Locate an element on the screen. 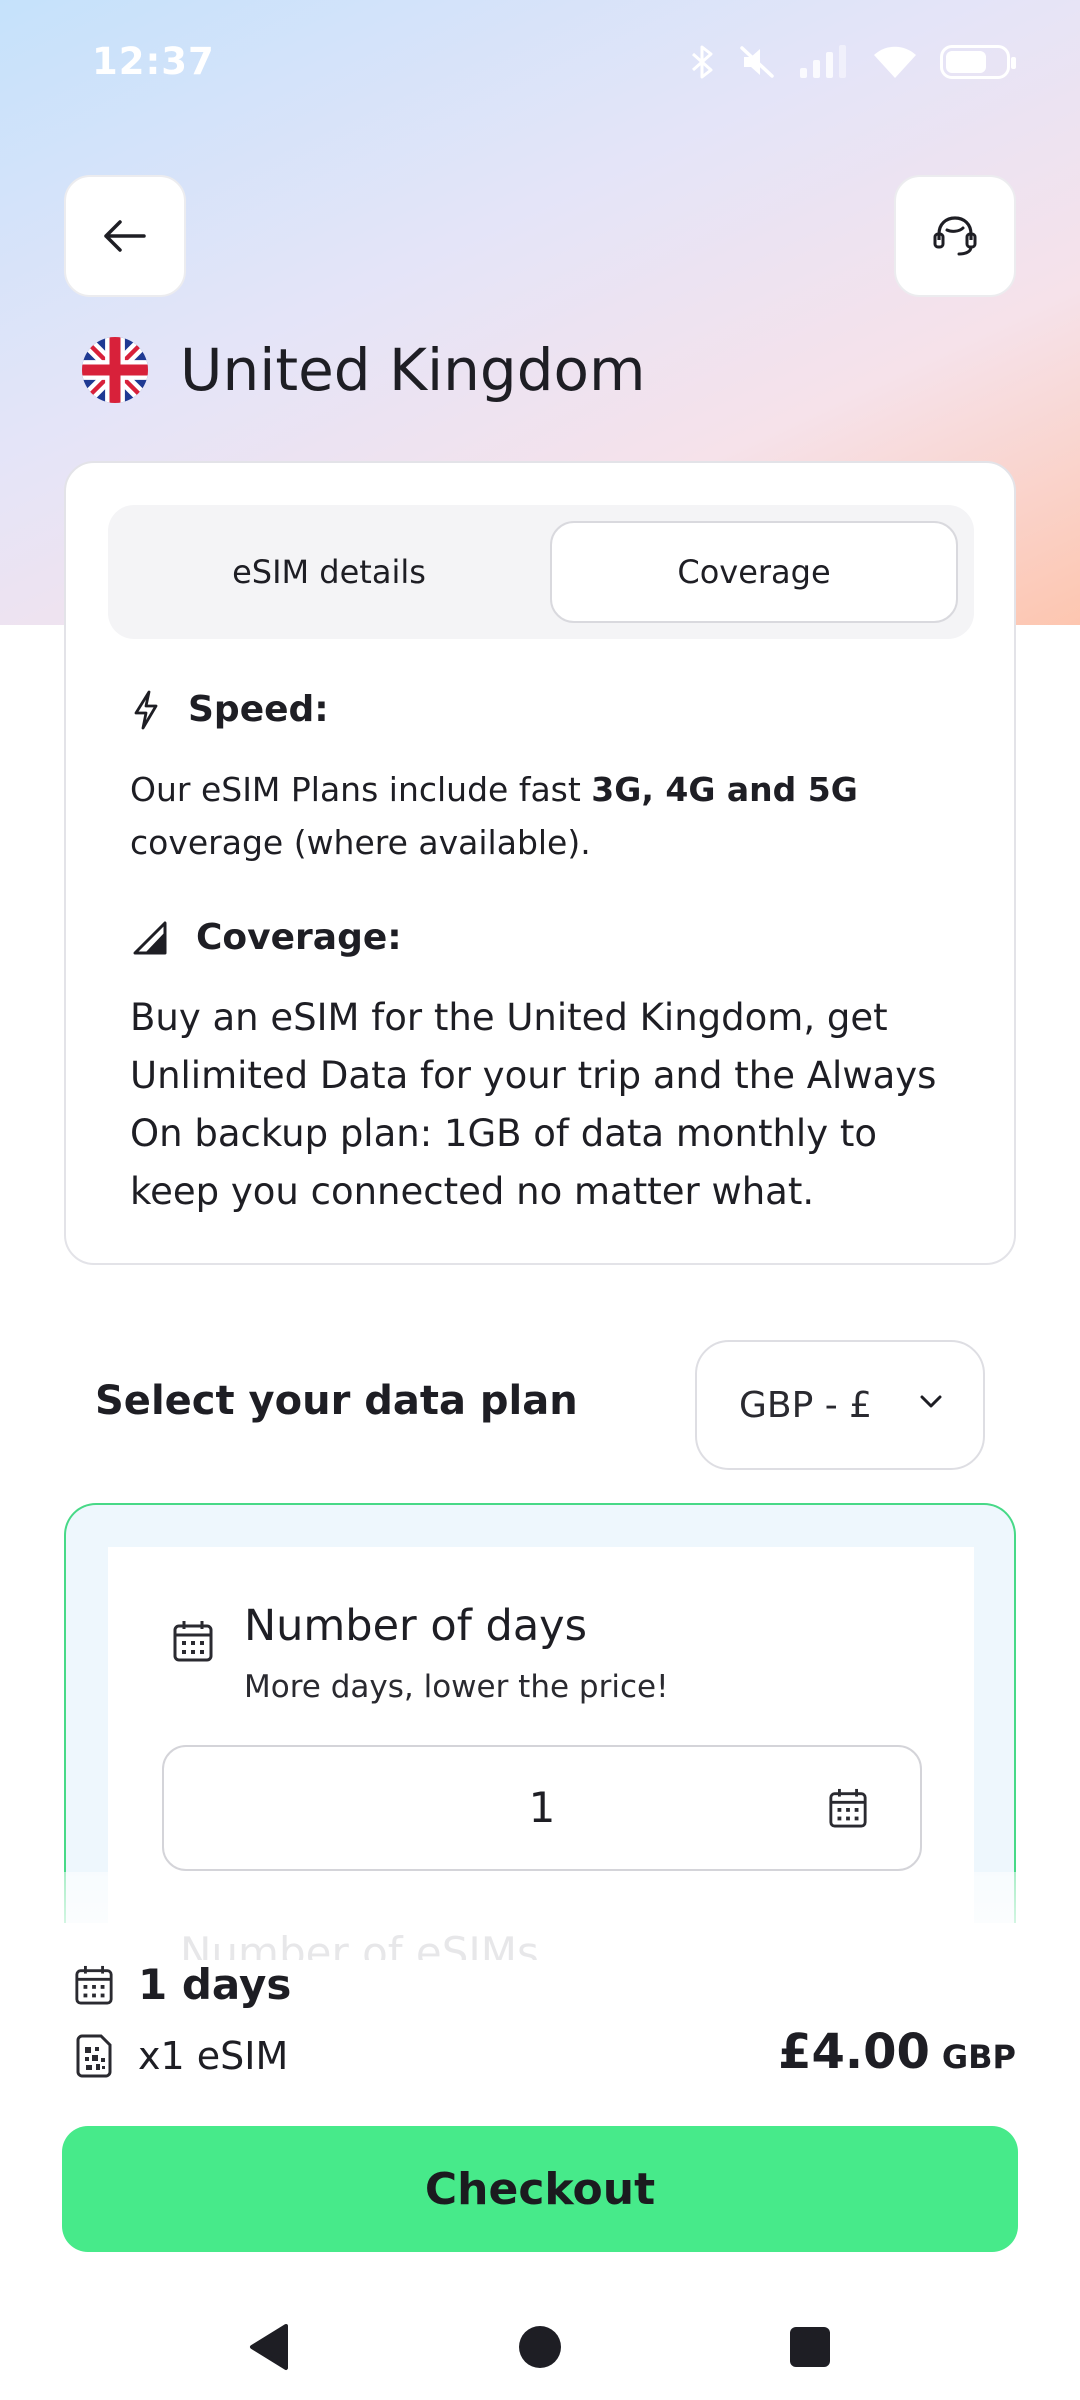 Image resolution: width=1080 pixels, height=2400 pixels. summary-esims: x1 eSIM is located at coordinates (181, 2056).